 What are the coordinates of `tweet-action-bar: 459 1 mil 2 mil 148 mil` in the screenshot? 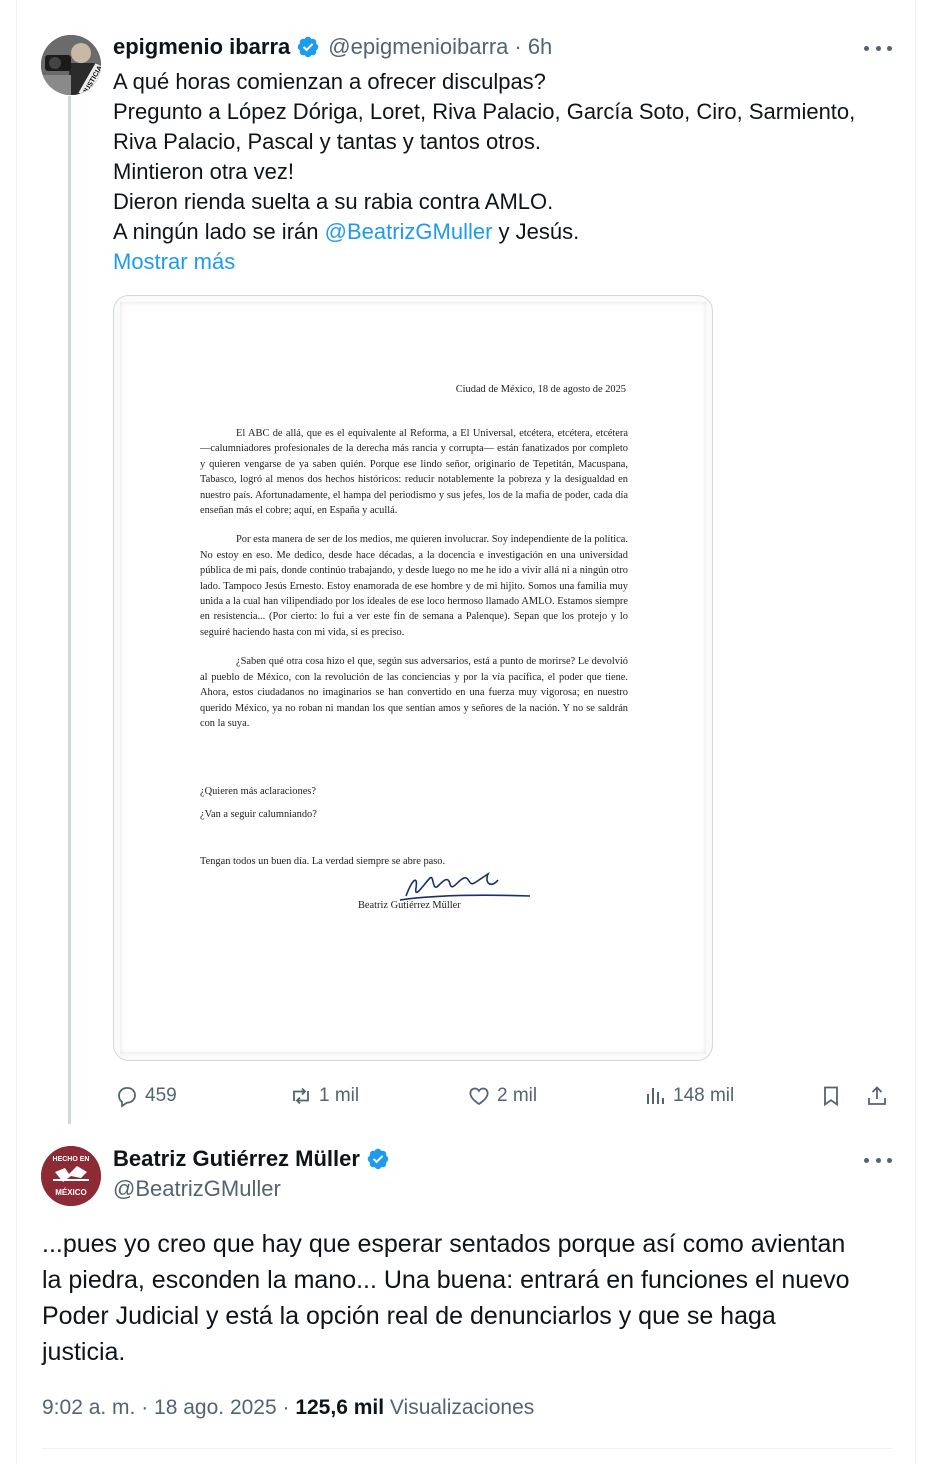 It's located at (503, 1096).